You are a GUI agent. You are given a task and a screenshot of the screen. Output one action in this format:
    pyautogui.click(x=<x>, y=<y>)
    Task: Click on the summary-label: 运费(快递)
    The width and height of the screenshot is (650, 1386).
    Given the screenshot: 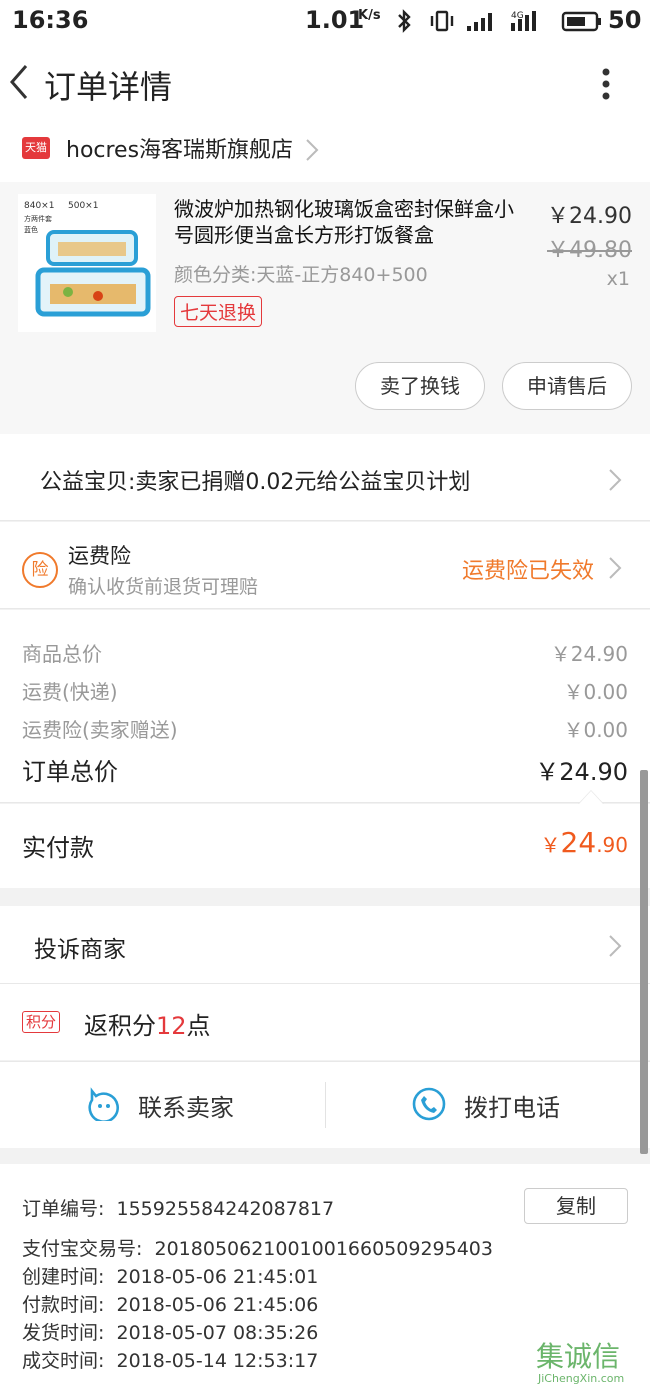 What is the action you would take?
    pyautogui.click(x=70, y=692)
    